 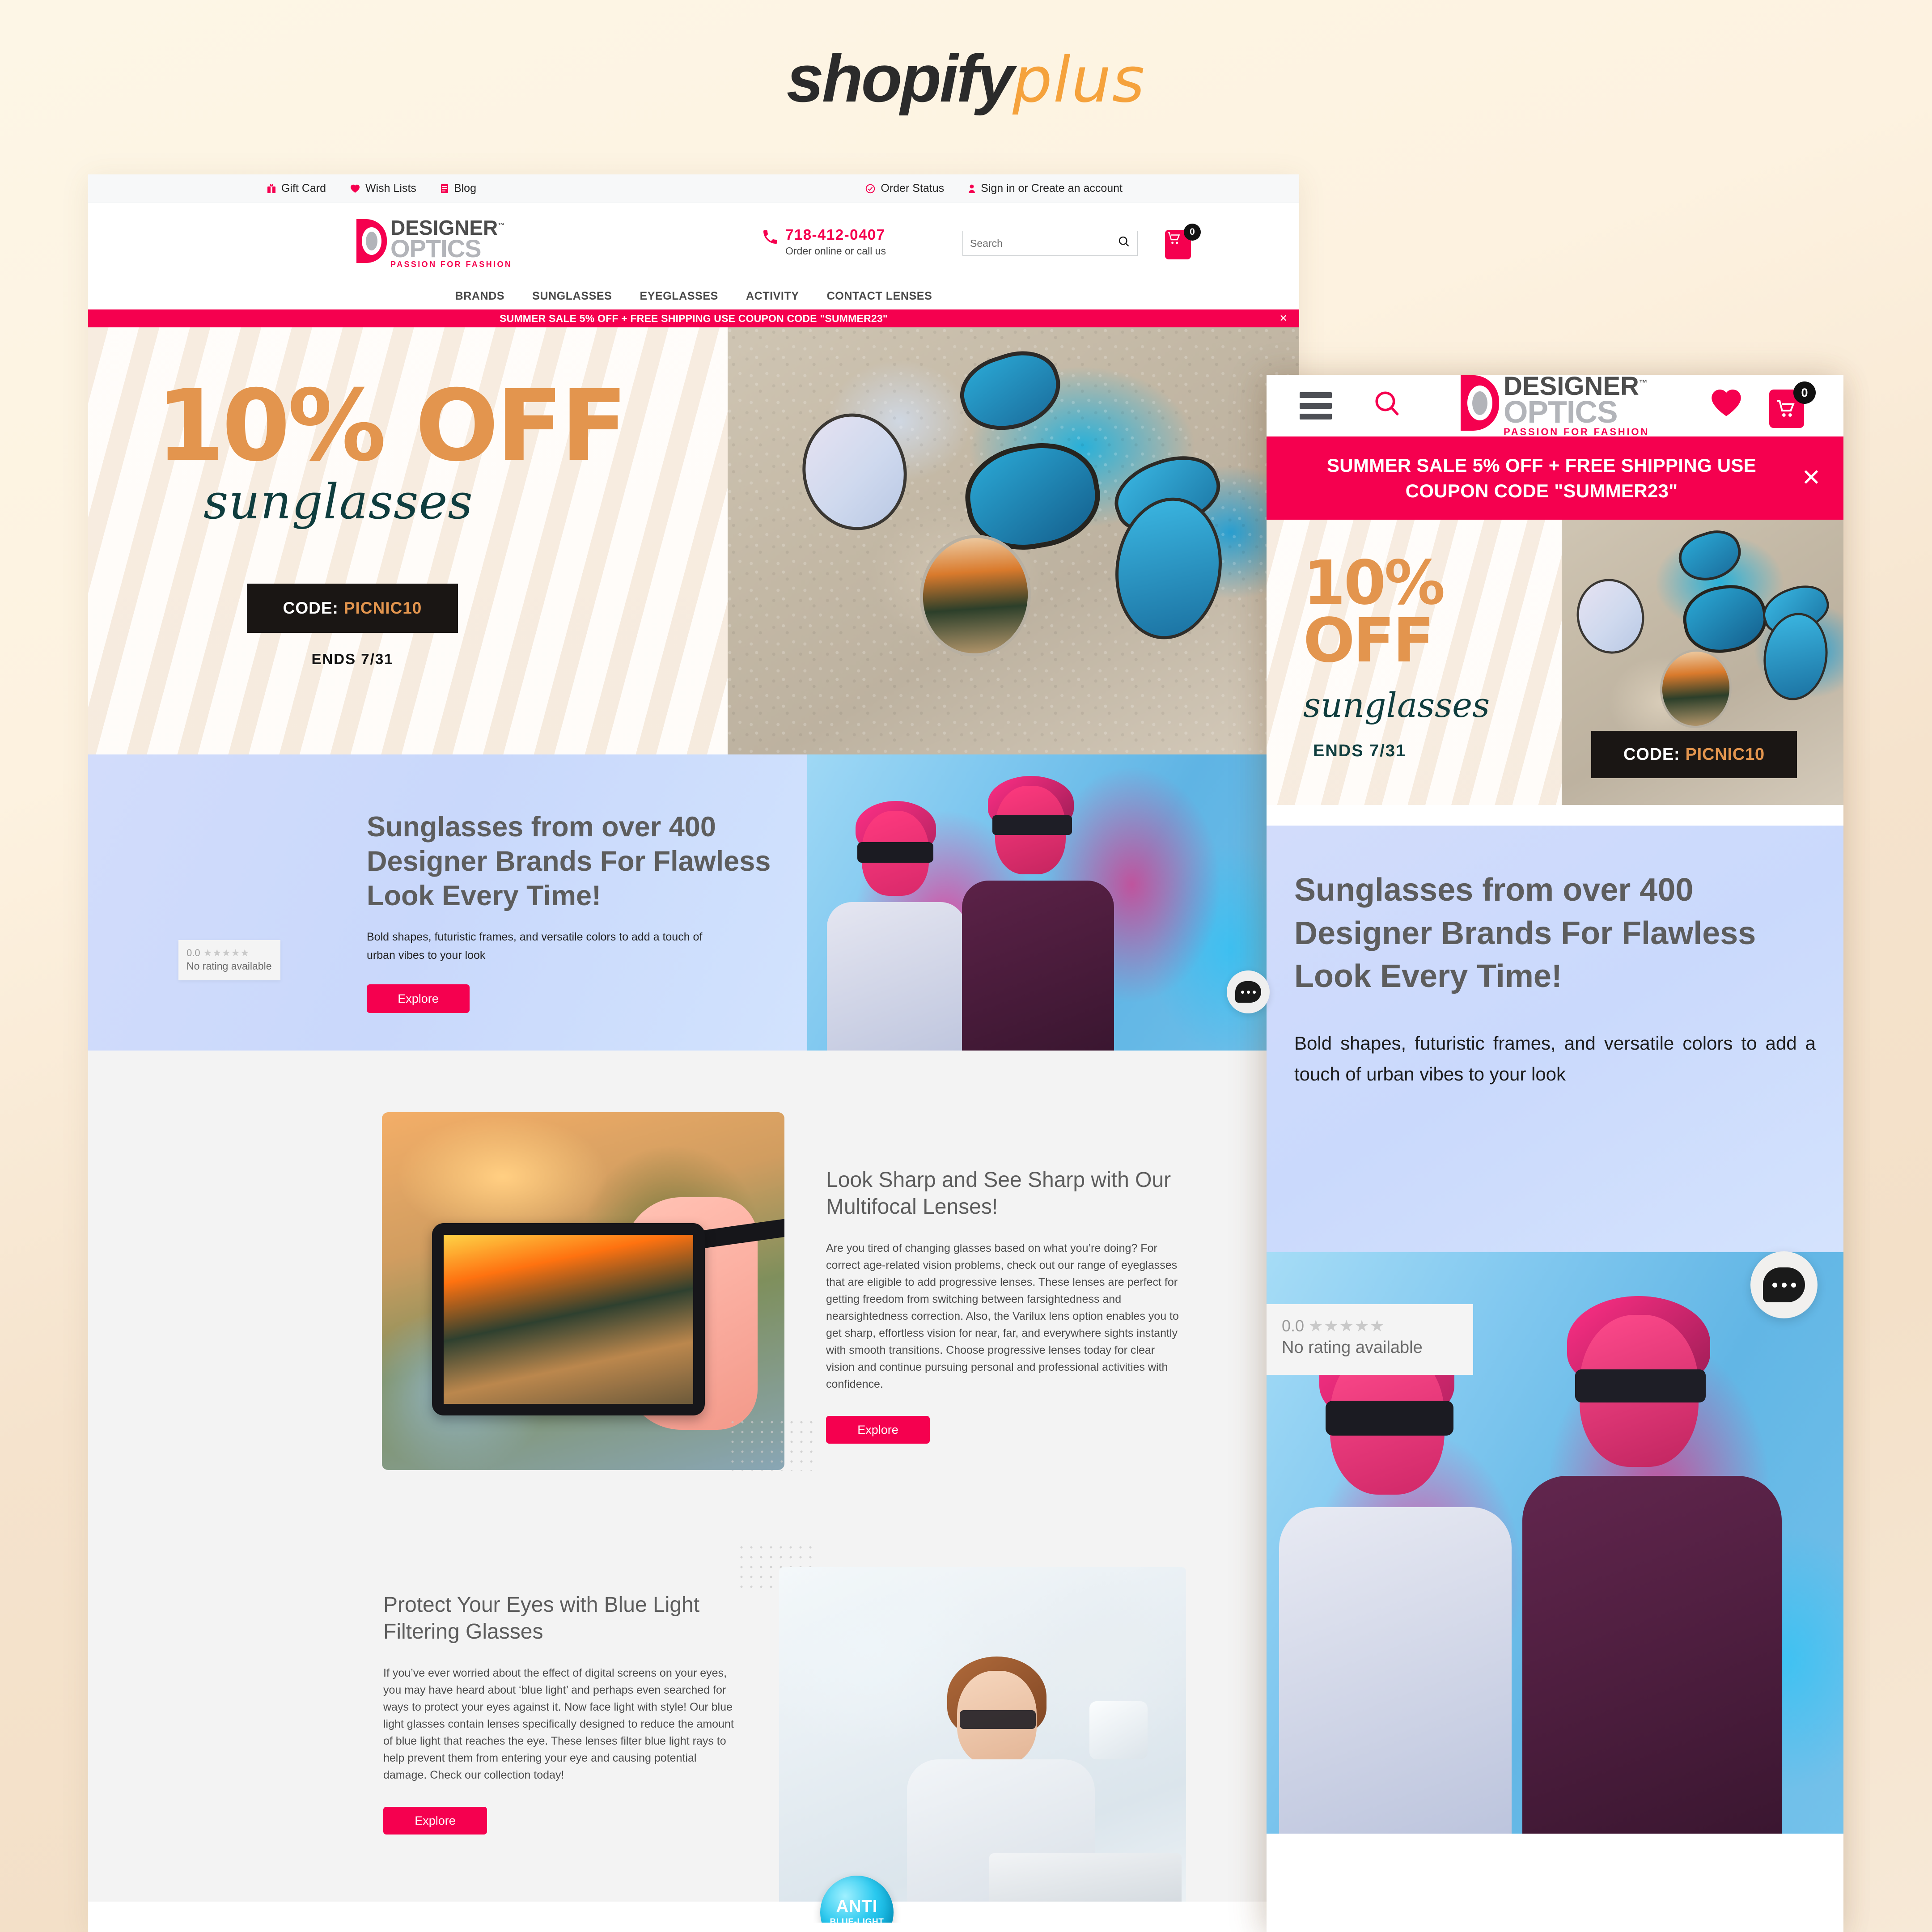 I want to click on hero-script-text: sunglasses, so click(x=338, y=502).